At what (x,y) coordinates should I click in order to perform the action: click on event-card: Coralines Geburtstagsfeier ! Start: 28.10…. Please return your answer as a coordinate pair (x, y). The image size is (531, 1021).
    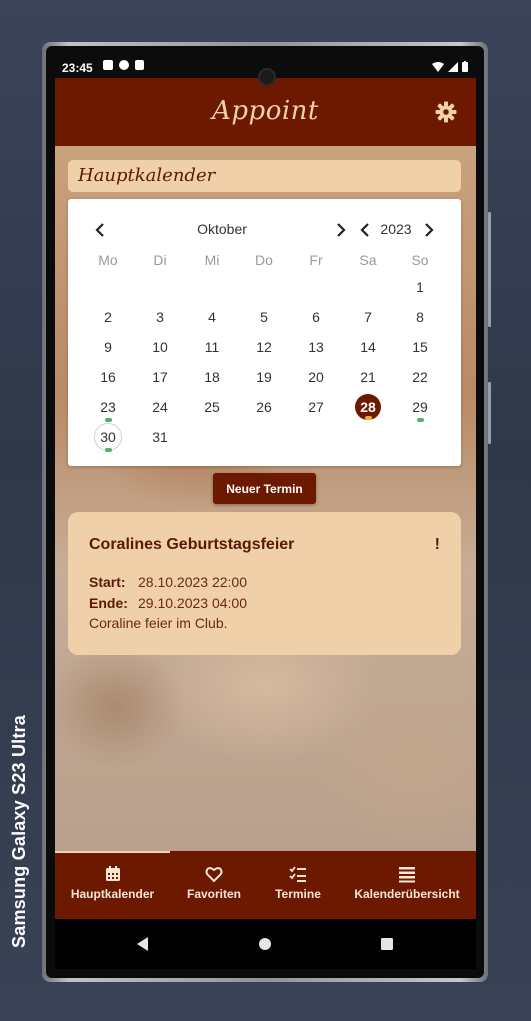
    Looking at the image, I should click on (264, 583).